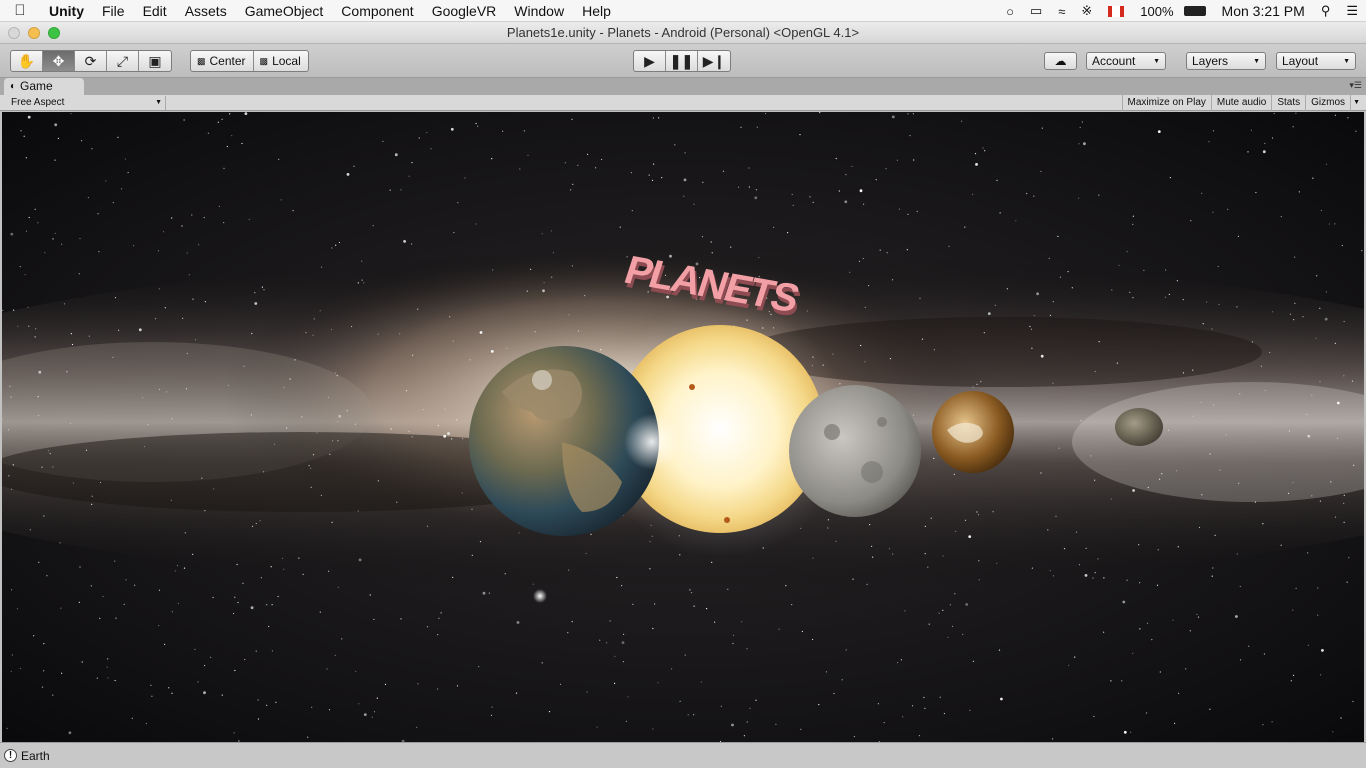 Image resolution: width=1366 pixels, height=768 pixels. Describe the element at coordinates (123, 61) in the screenshot. I see `scale-tool-icon: ⤢` at that location.